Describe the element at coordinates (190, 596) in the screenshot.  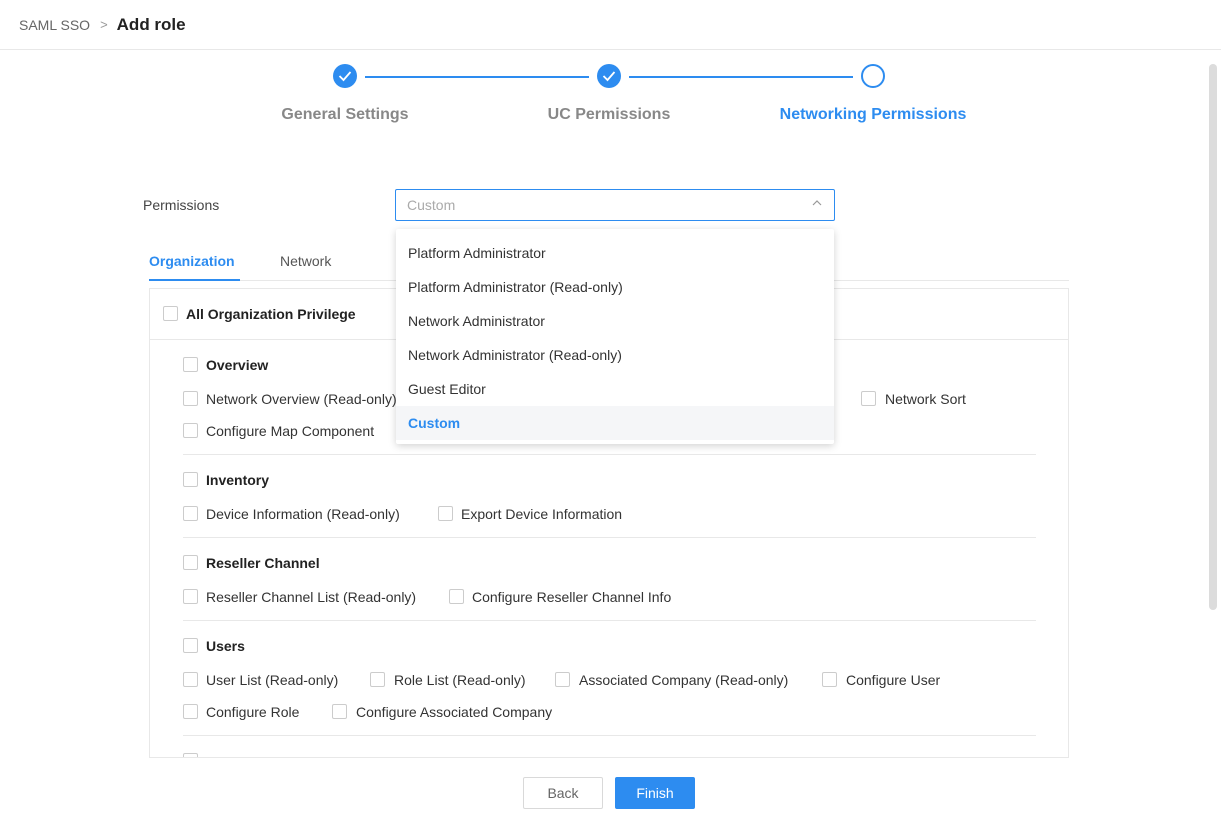
I see `reseller-list-checkbox` at that location.